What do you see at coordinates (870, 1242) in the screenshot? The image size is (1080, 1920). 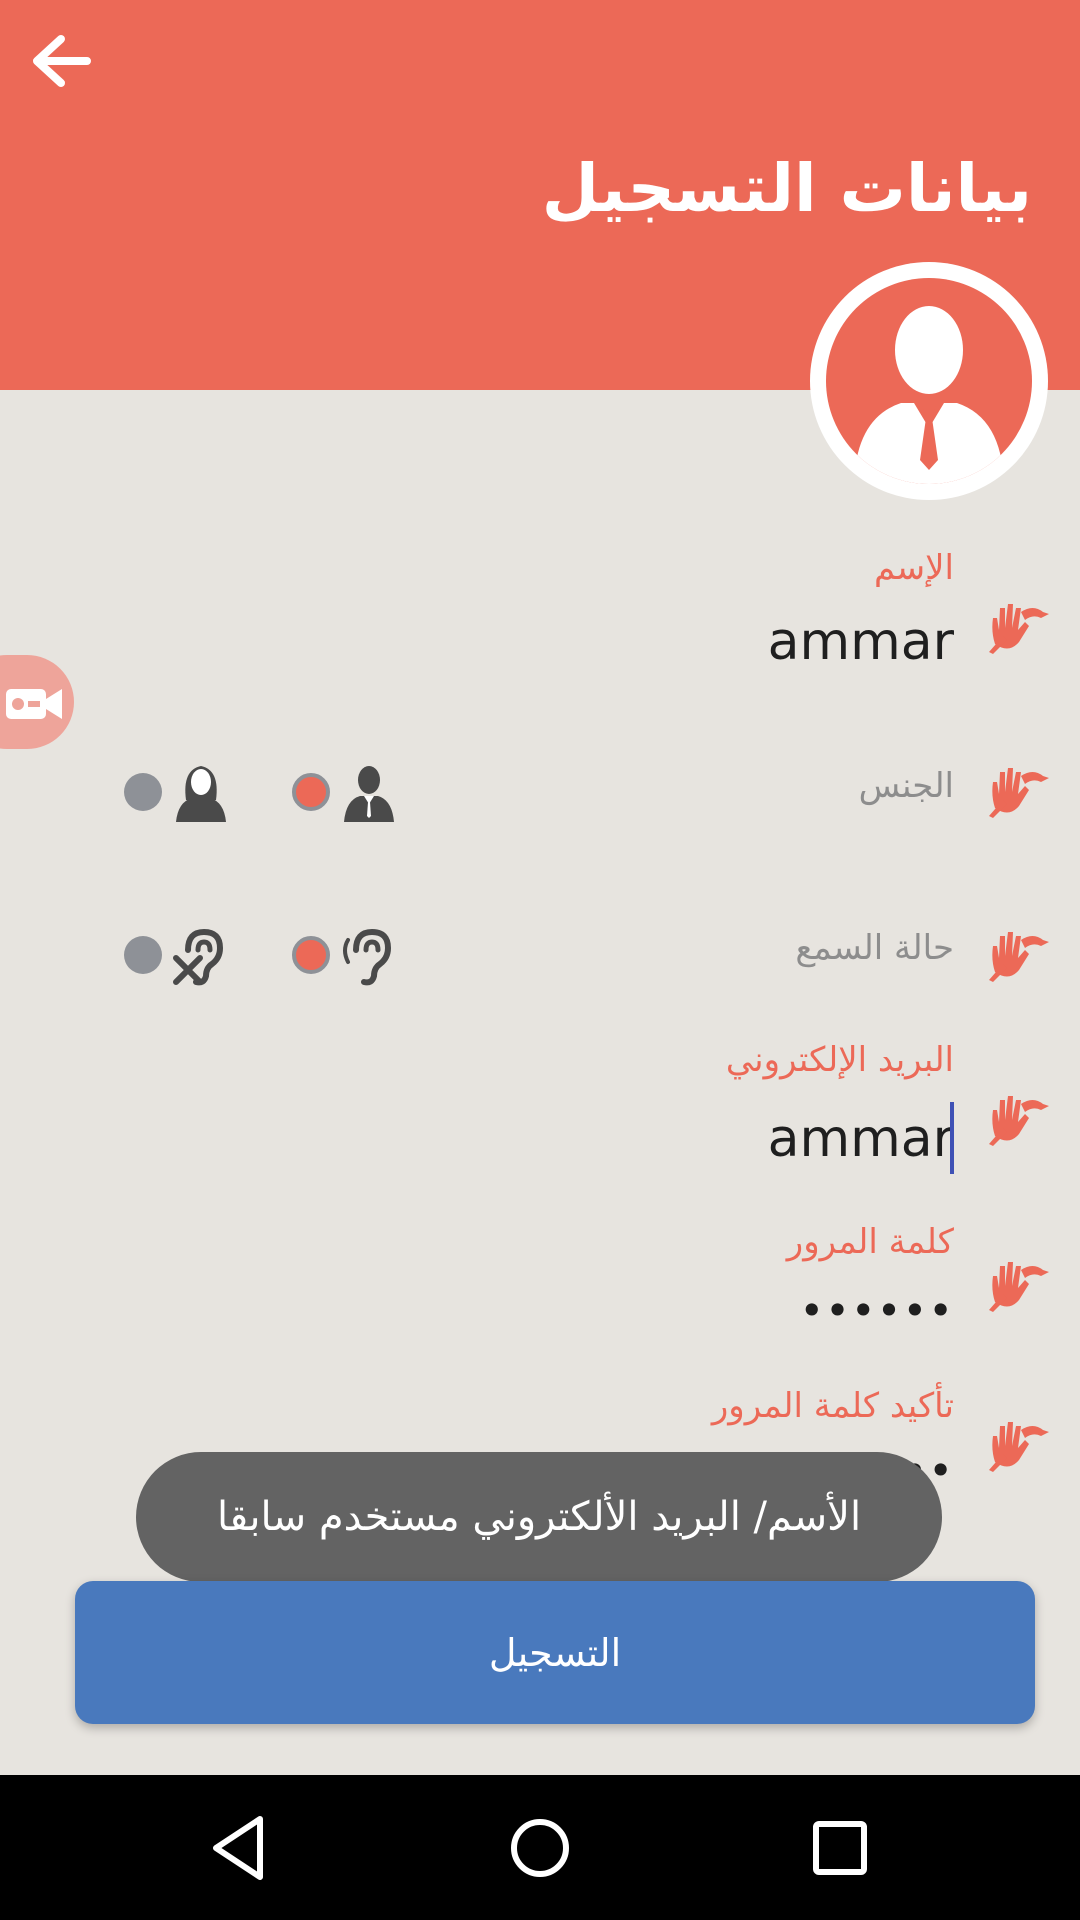 I see `password-label: كلمة المرور` at bounding box center [870, 1242].